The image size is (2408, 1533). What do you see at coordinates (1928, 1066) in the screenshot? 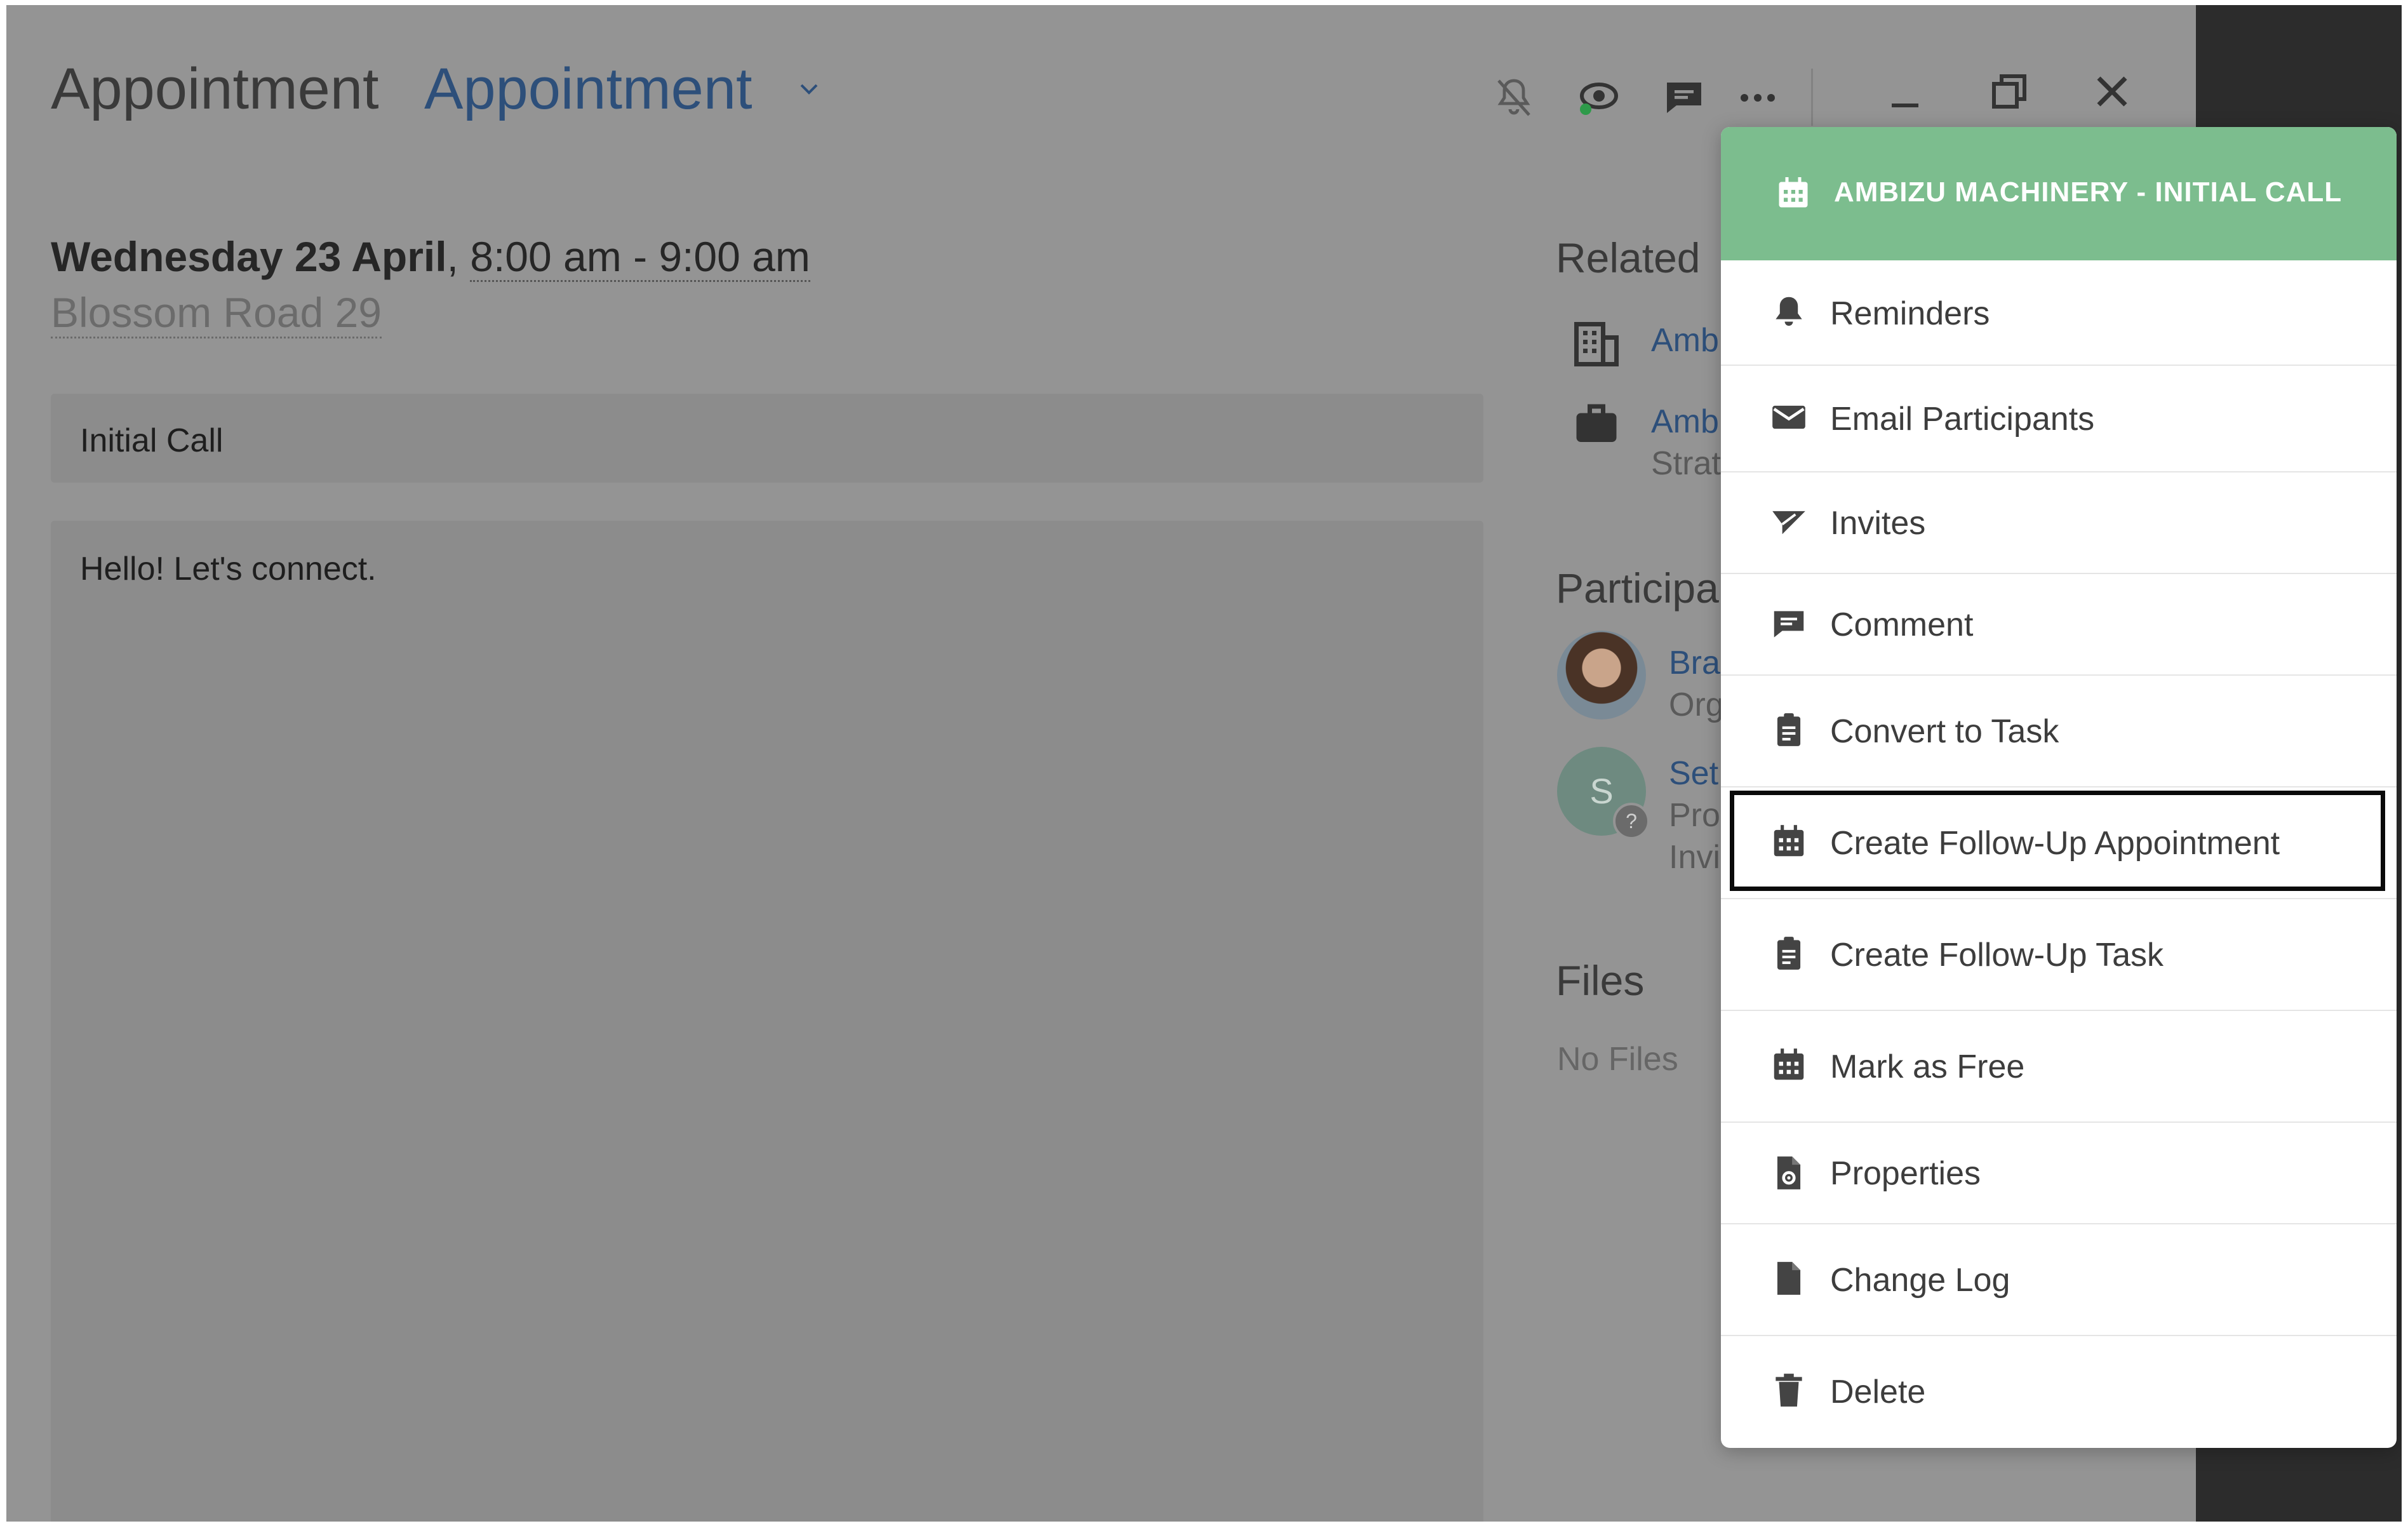
I see `menu-item-label: Mark as Free` at bounding box center [1928, 1066].